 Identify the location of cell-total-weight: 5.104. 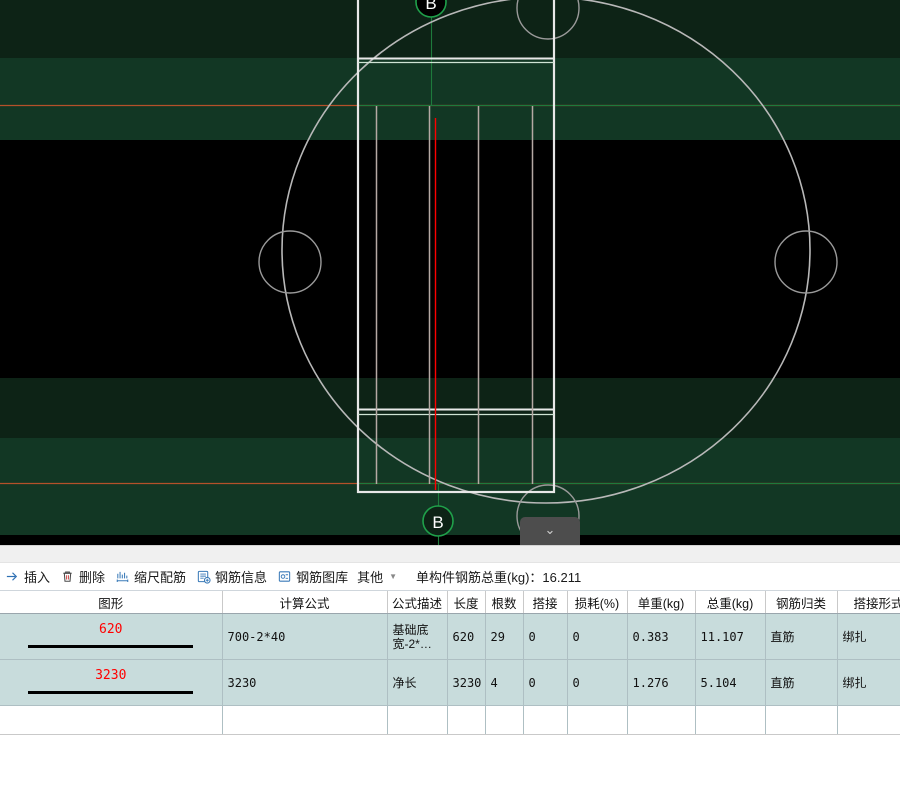
(730, 682).